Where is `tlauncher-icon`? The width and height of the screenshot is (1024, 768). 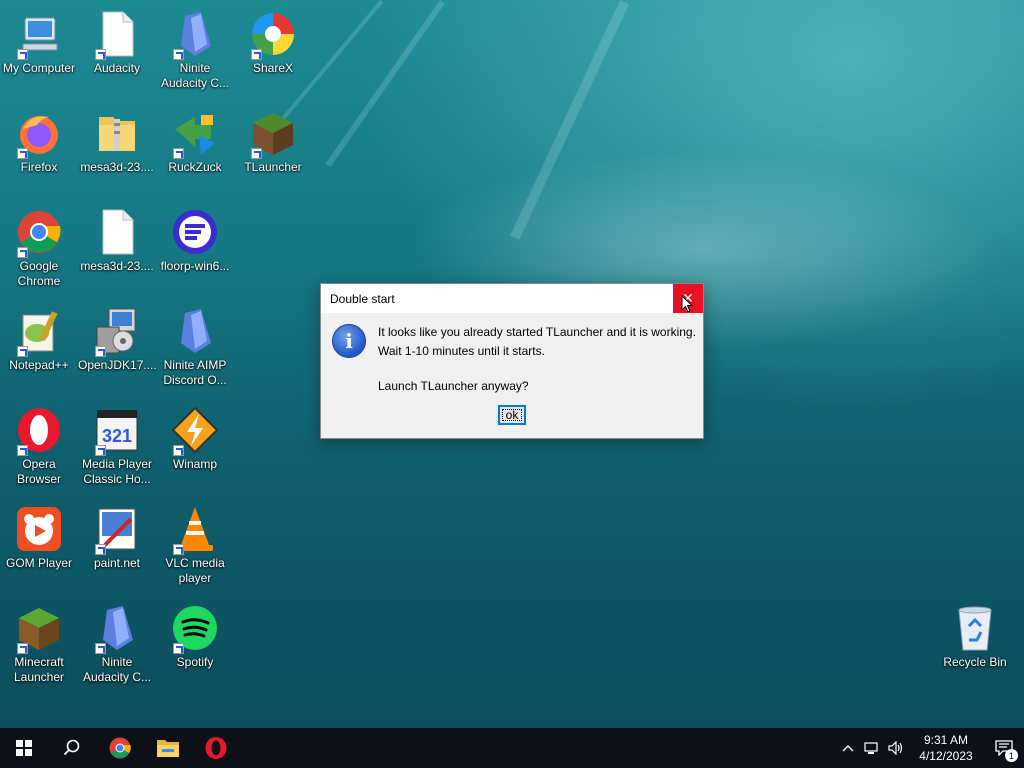 tlauncher-icon is located at coordinates (273, 134).